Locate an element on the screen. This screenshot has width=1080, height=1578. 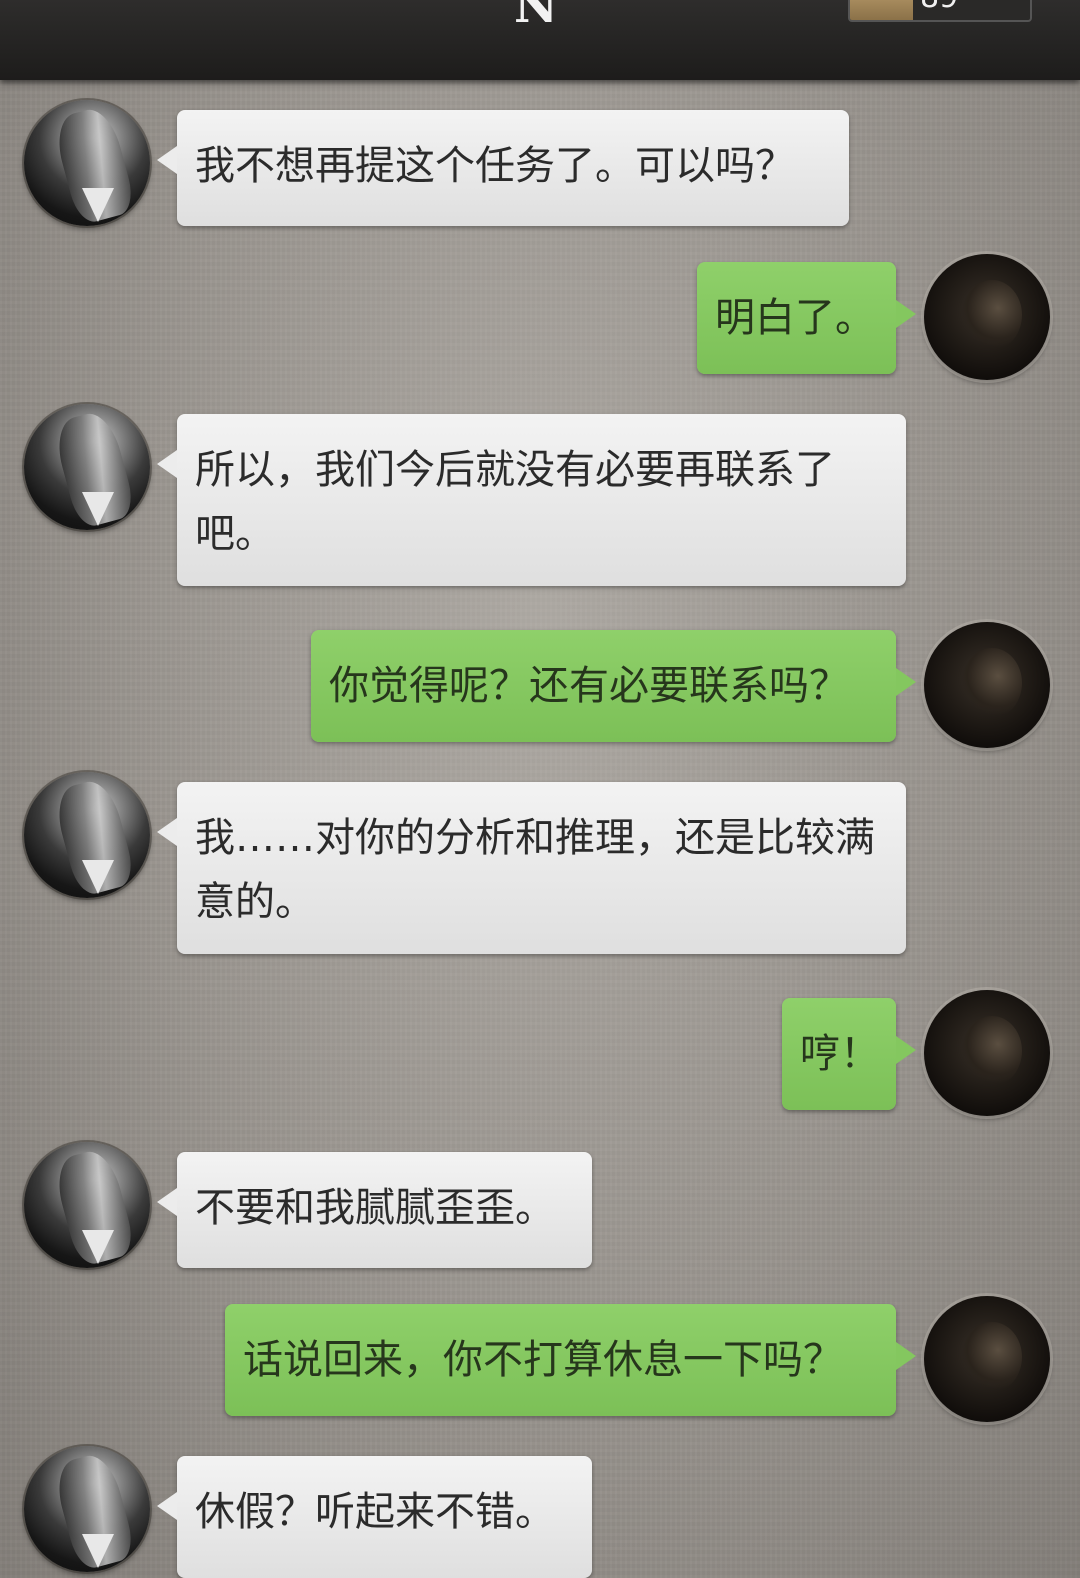
outgoing-message-bubble: 哼！ is located at coordinates (849, 1054).